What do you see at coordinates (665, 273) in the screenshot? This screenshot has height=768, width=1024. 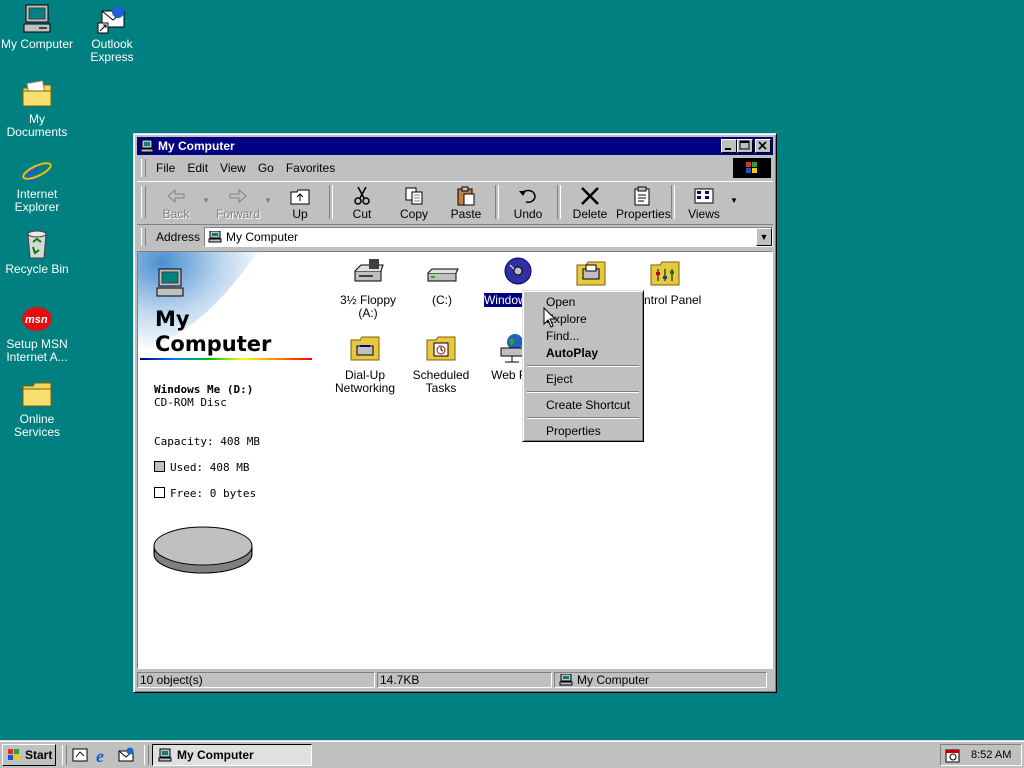 I see `control-panel-icon` at bounding box center [665, 273].